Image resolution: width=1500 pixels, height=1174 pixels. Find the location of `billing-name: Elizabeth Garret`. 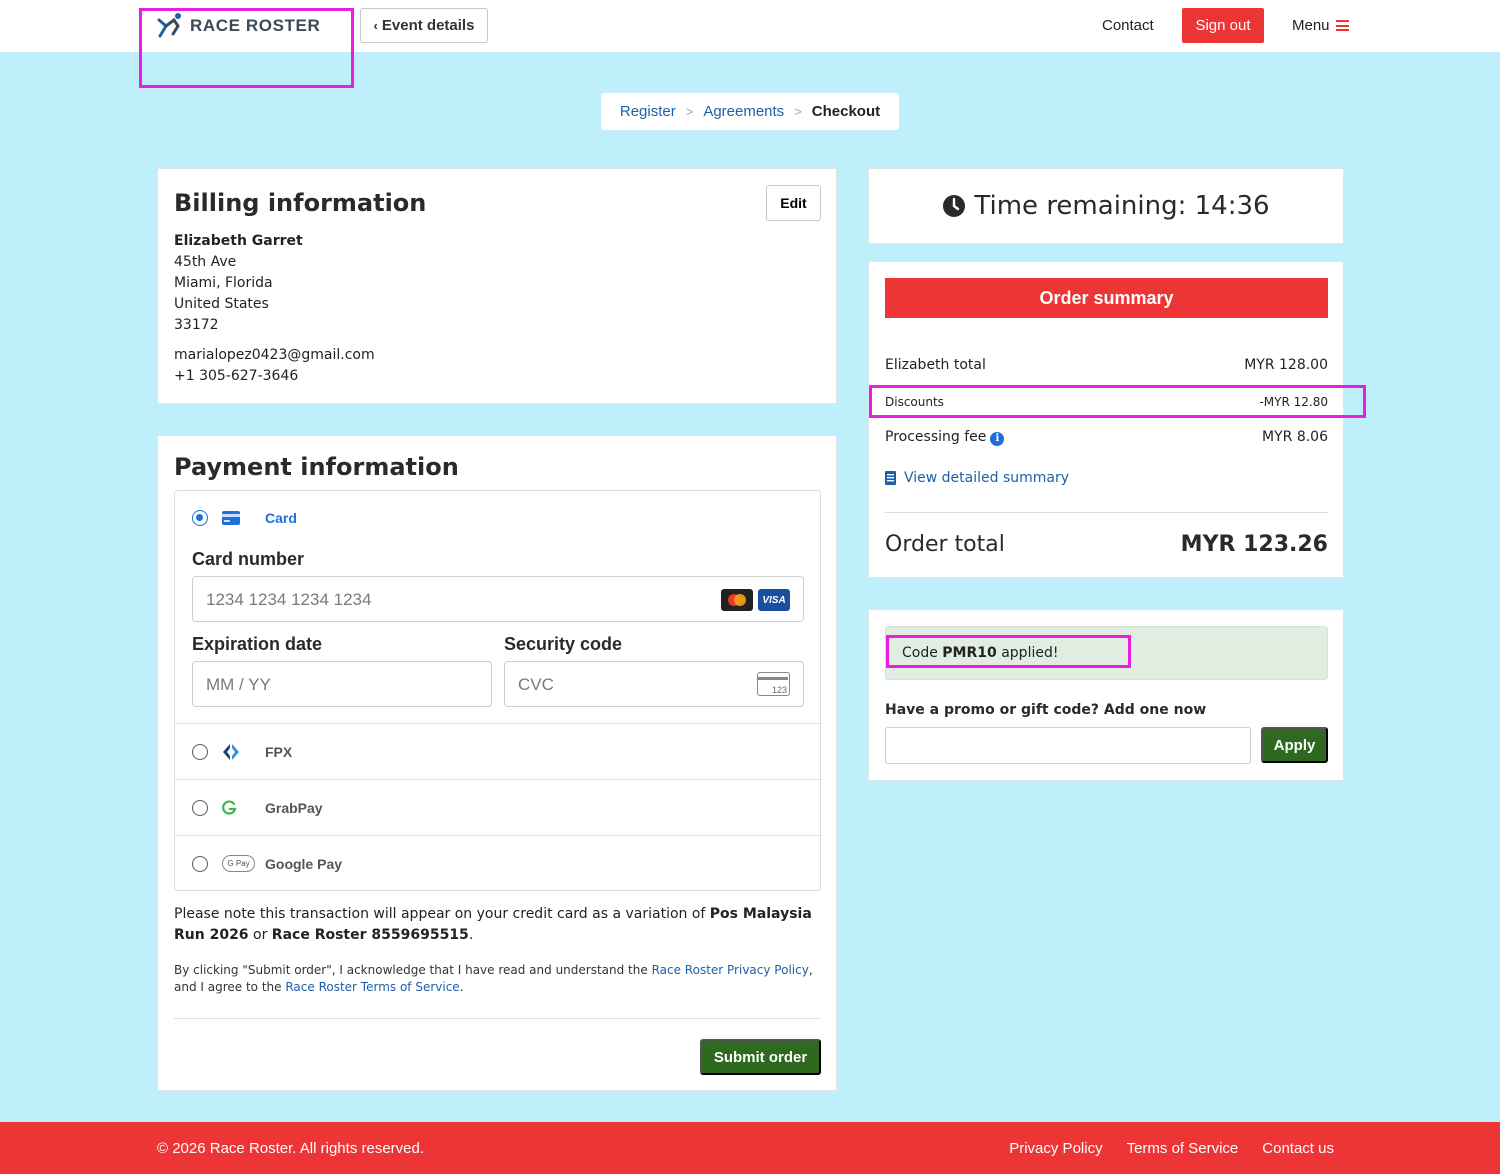

billing-name: Elizabeth Garret is located at coordinates (238, 241).